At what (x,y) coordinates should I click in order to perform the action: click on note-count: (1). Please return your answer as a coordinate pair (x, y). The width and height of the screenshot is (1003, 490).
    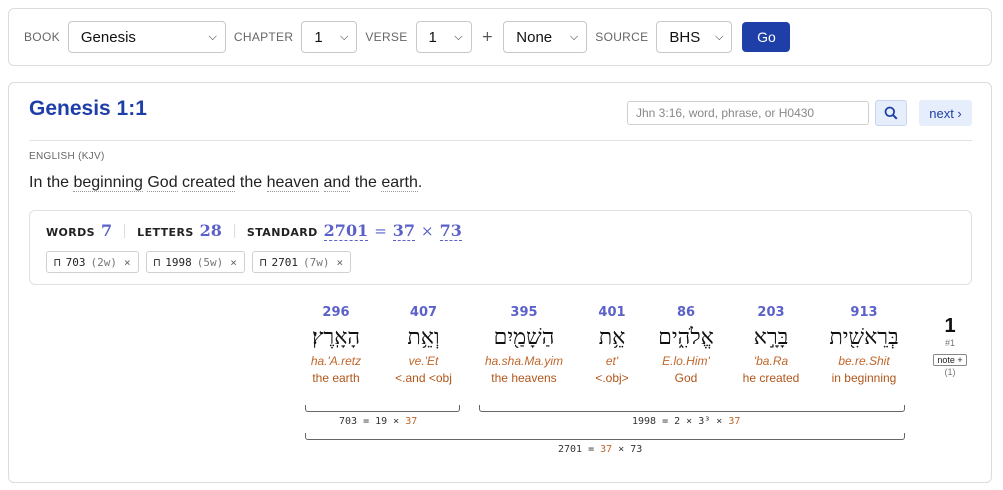
    Looking at the image, I should click on (950, 372).